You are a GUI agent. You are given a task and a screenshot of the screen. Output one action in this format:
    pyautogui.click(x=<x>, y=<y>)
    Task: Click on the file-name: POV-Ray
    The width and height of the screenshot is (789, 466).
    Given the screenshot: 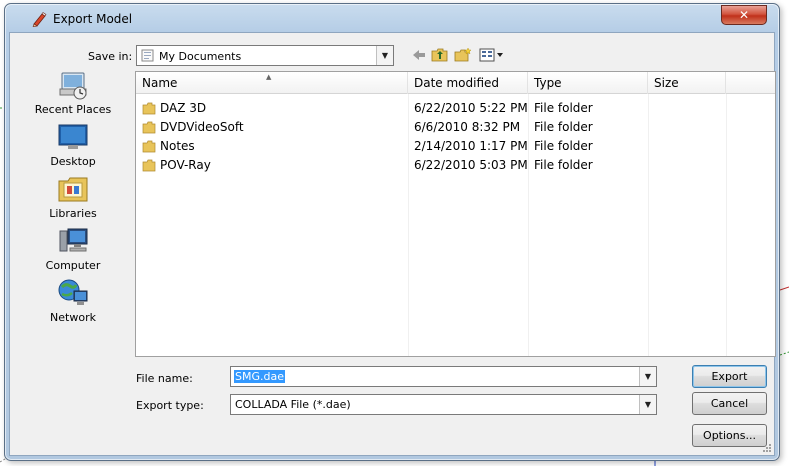 What is the action you would take?
    pyautogui.click(x=185, y=165)
    